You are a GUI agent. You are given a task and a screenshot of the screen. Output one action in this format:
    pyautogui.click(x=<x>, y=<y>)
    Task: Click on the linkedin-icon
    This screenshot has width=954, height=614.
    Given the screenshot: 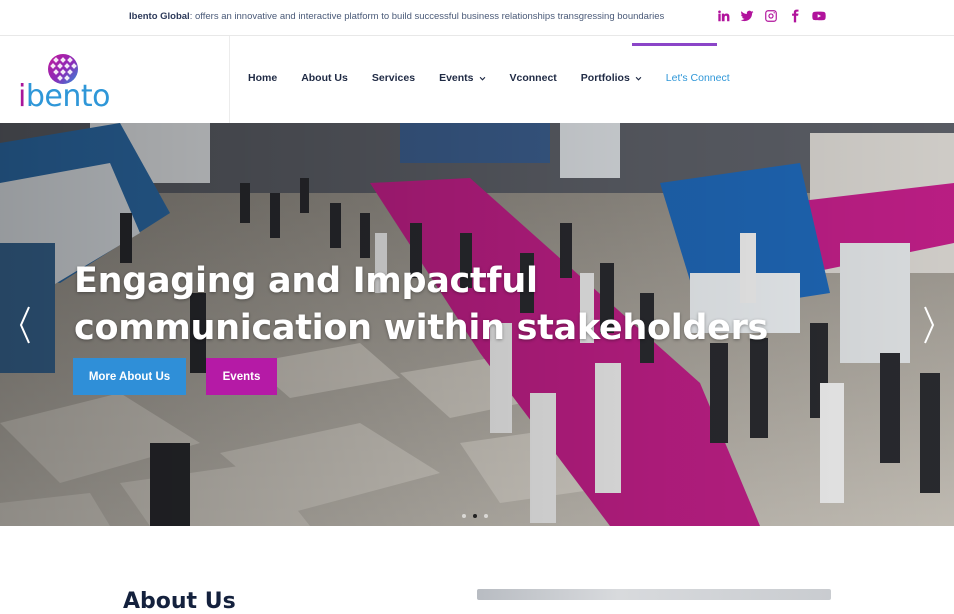 What is the action you would take?
    pyautogui.click(x=723, y=16)
    